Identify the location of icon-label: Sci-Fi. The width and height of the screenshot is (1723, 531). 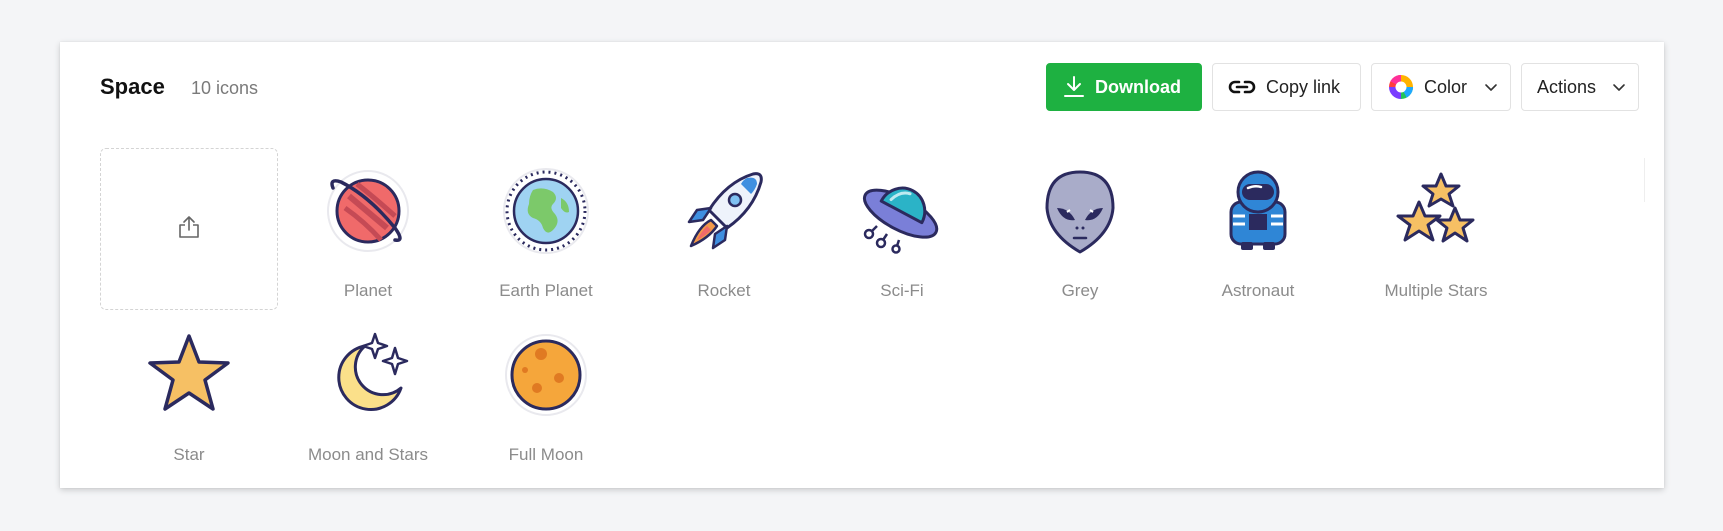
(902, 290).